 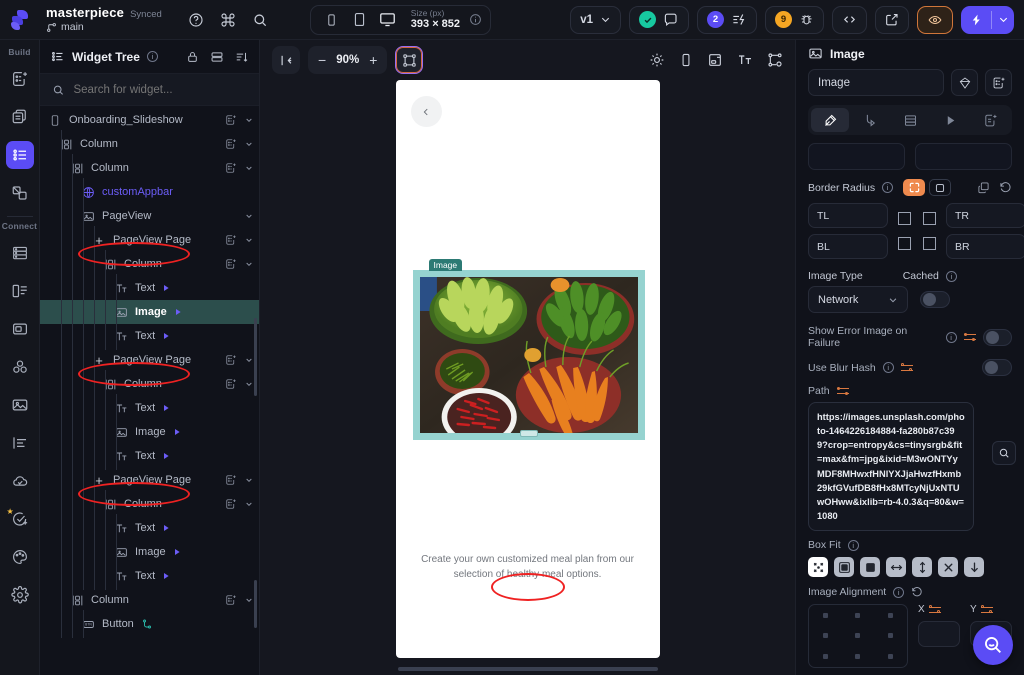 I want to click on lock-icon, so click(x=192, y=57).